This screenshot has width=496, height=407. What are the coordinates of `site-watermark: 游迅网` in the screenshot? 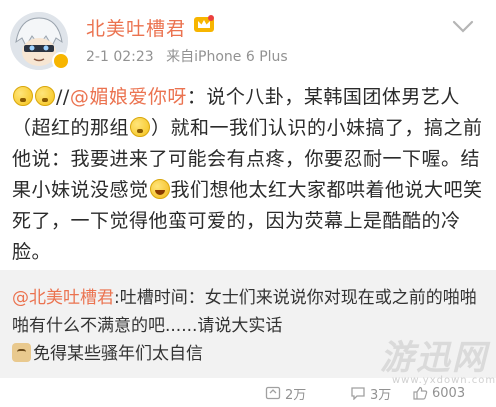 It's located at (434, 358).